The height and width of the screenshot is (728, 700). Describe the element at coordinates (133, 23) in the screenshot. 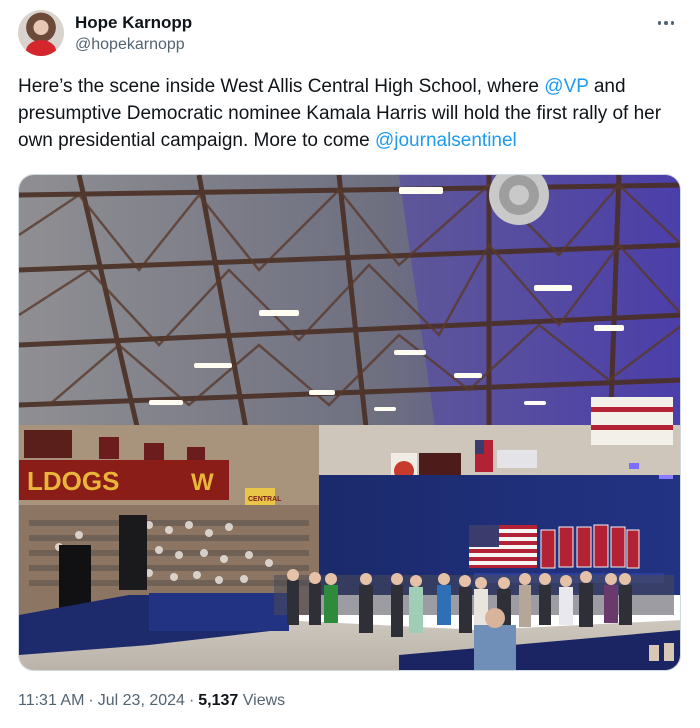

I see `author-name: Hope Karnopp` at that location.